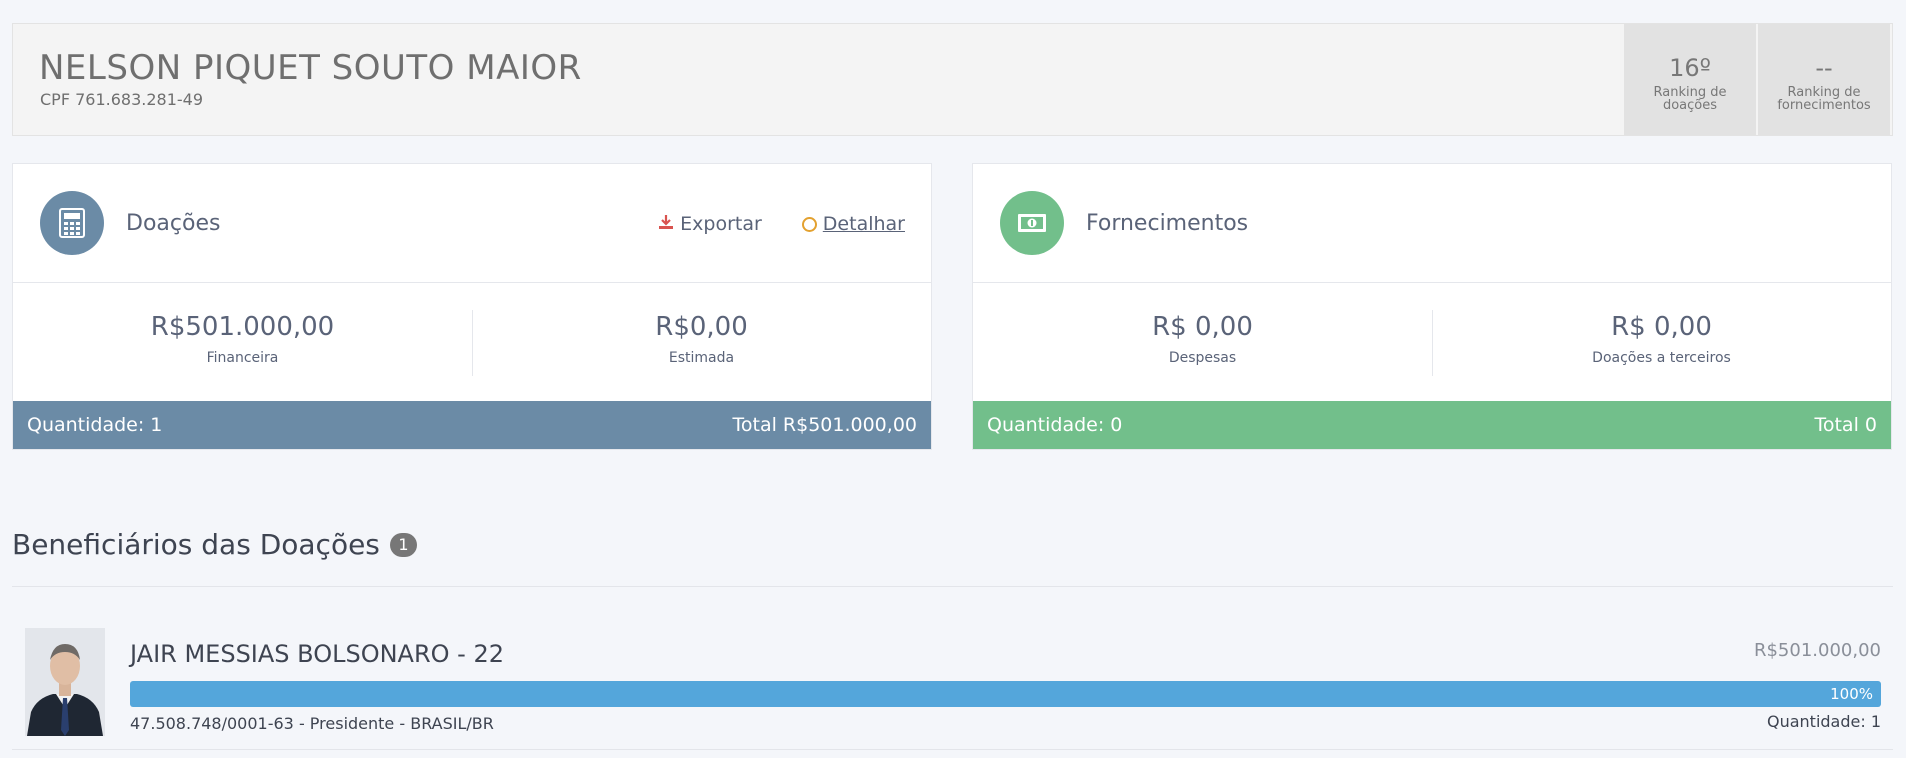 The image size is (1906, 758). What do you see at coordinates (1817, 650) in the screenshot?
I see `beneficiary-value: R$501.000,00` at bounding box center [1817, 650].